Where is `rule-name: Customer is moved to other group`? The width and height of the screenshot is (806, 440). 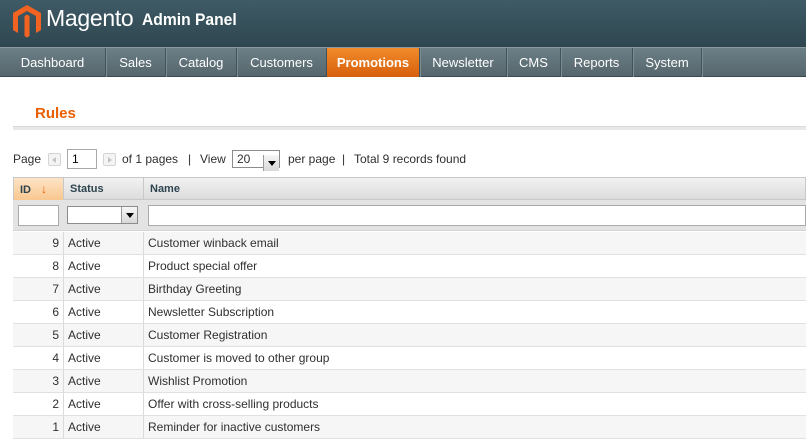 rule-name: Customer is moved to other group is located at coordinates (239, 358).